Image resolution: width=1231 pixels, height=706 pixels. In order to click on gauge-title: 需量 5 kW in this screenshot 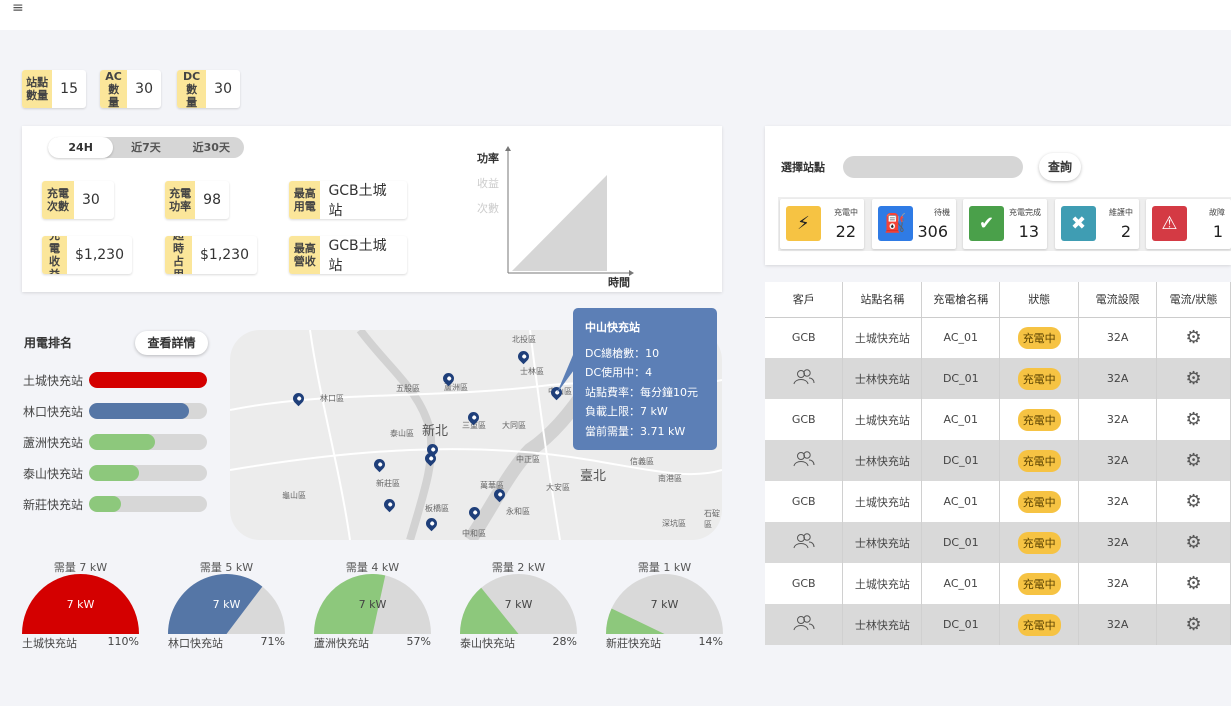, I will do `click(226, 567)`.